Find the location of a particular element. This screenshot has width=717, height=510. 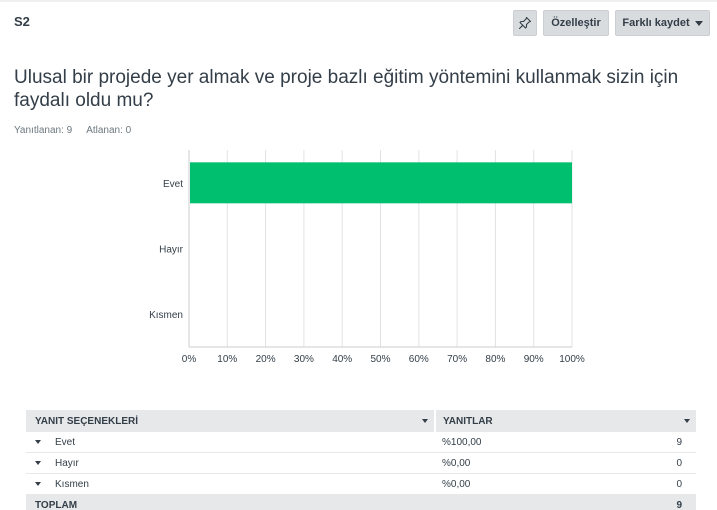

x-tick-label: 100% is located at coordinates (572, 359).